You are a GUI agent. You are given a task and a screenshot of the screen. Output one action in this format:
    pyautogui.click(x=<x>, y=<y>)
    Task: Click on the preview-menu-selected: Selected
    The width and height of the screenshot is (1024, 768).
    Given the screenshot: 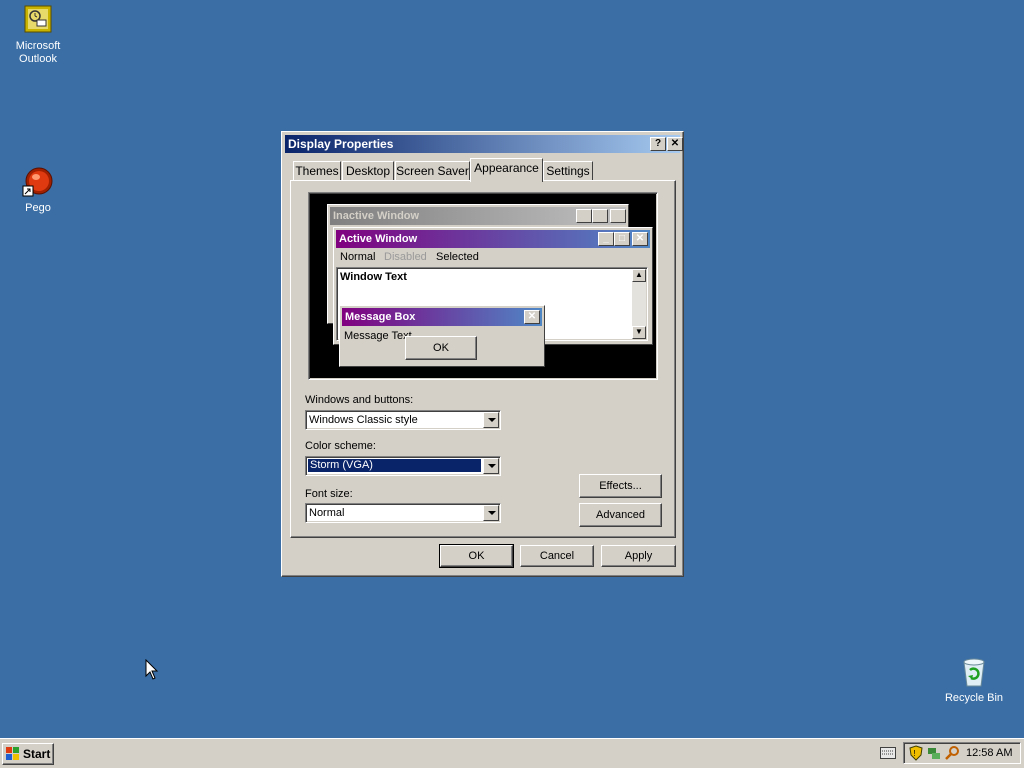 What is the action you would take?
    pyautogui.click(x=457, y=257)
    